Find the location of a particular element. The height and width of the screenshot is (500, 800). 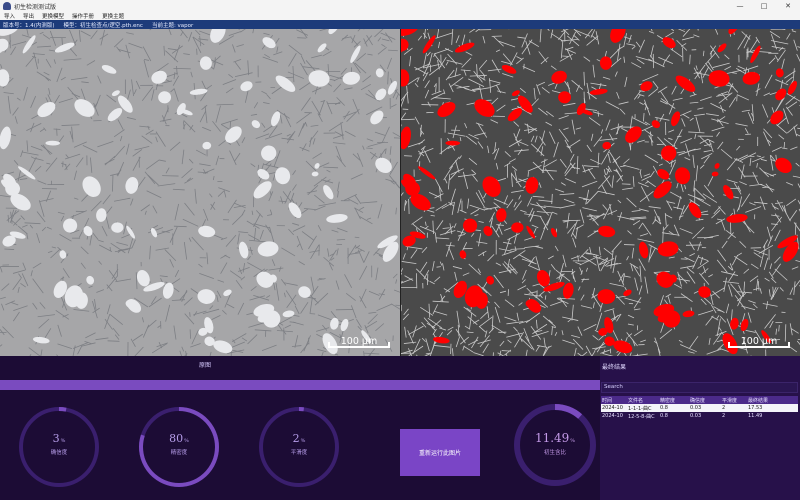

table-header: 时间 文件名 精密度 确信度 平滑度 最终结果 is located at coordinates (699, 400).